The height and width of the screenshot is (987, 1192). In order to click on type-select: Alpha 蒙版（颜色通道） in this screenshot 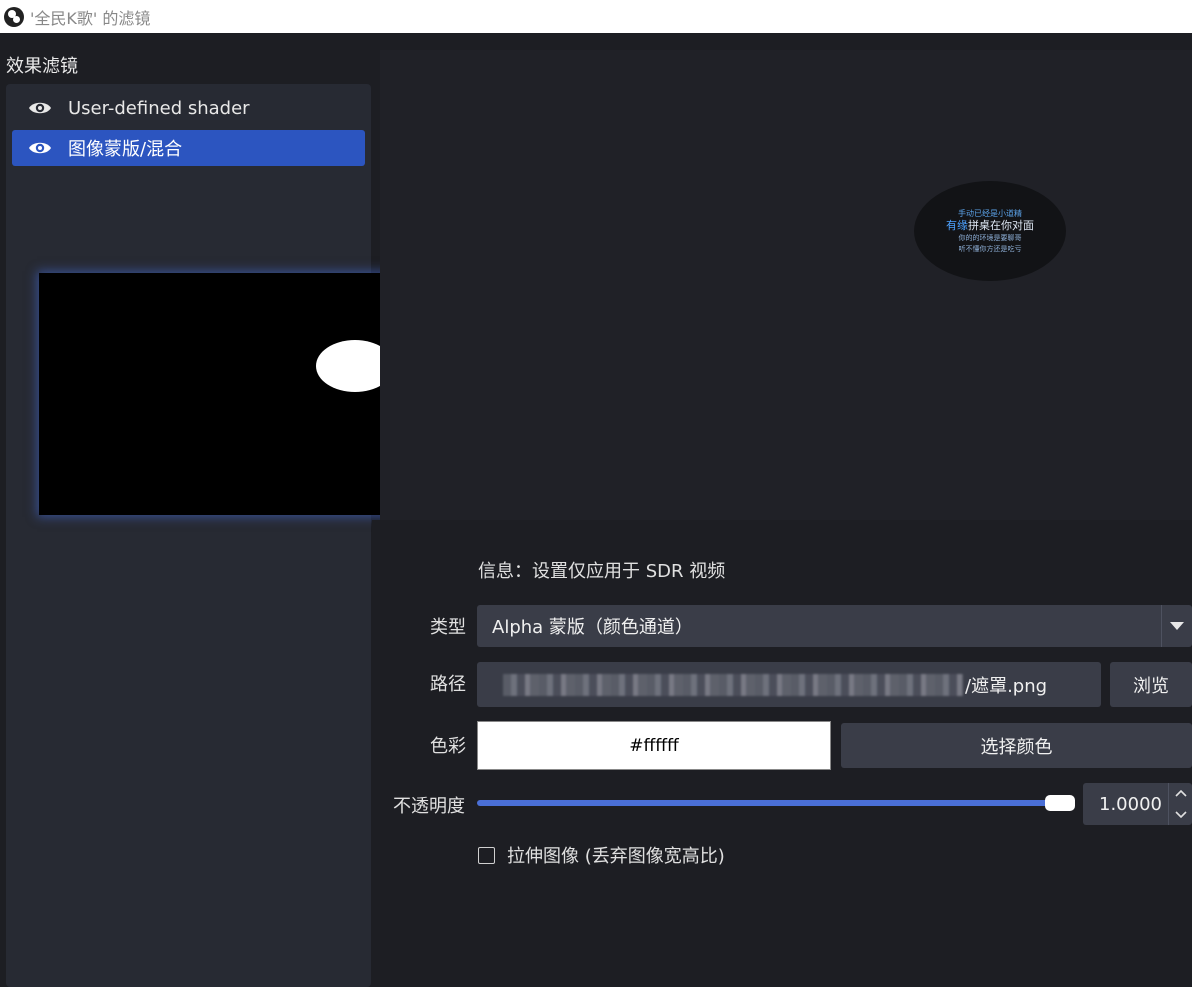, I will do `click(834, 626)`.